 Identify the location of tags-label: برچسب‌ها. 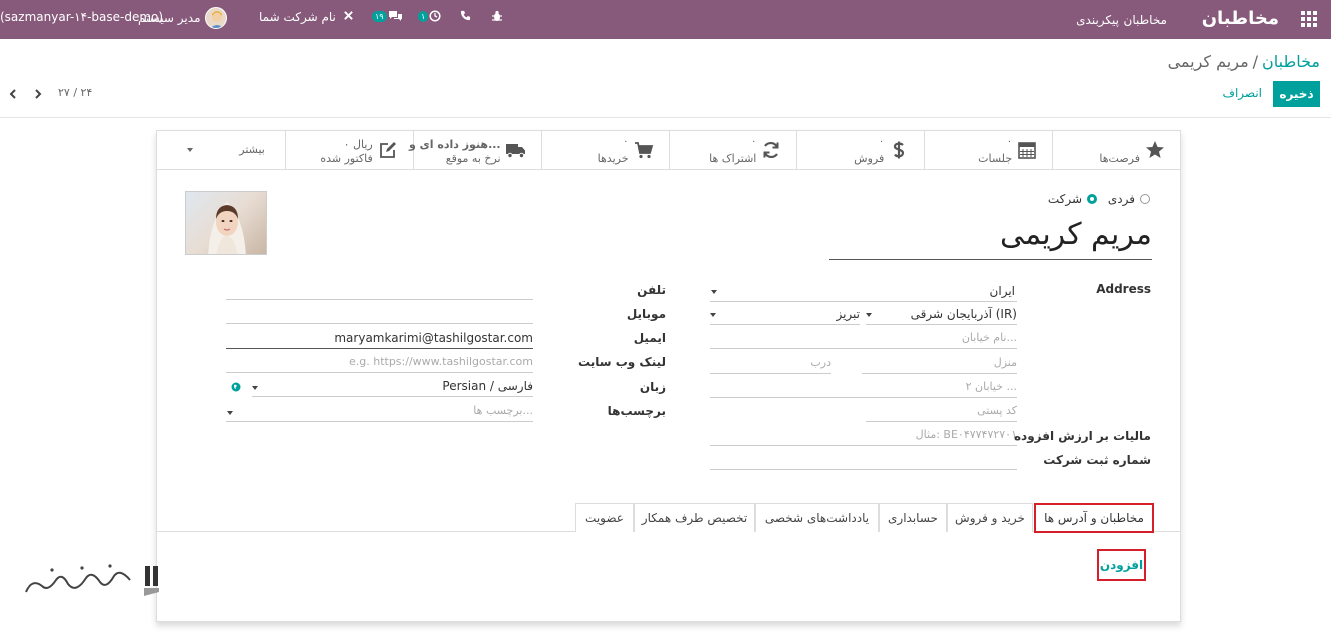
(636, 411).